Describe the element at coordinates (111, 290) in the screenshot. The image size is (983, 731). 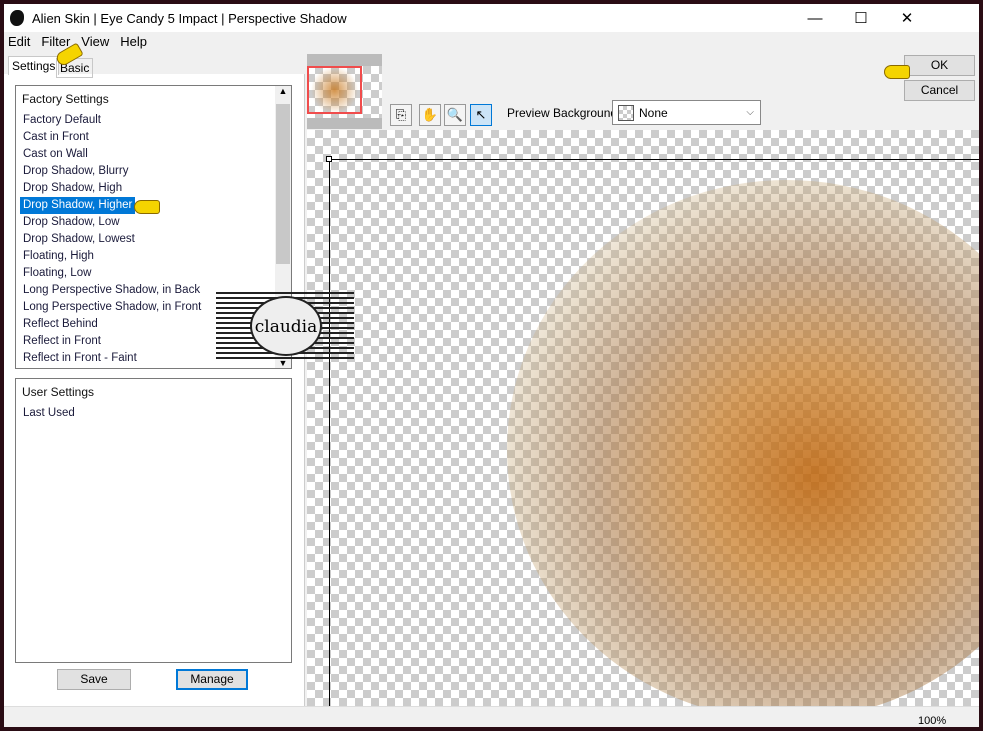
I see `list-item: Long Perspective Shadow, in Back` at that location.